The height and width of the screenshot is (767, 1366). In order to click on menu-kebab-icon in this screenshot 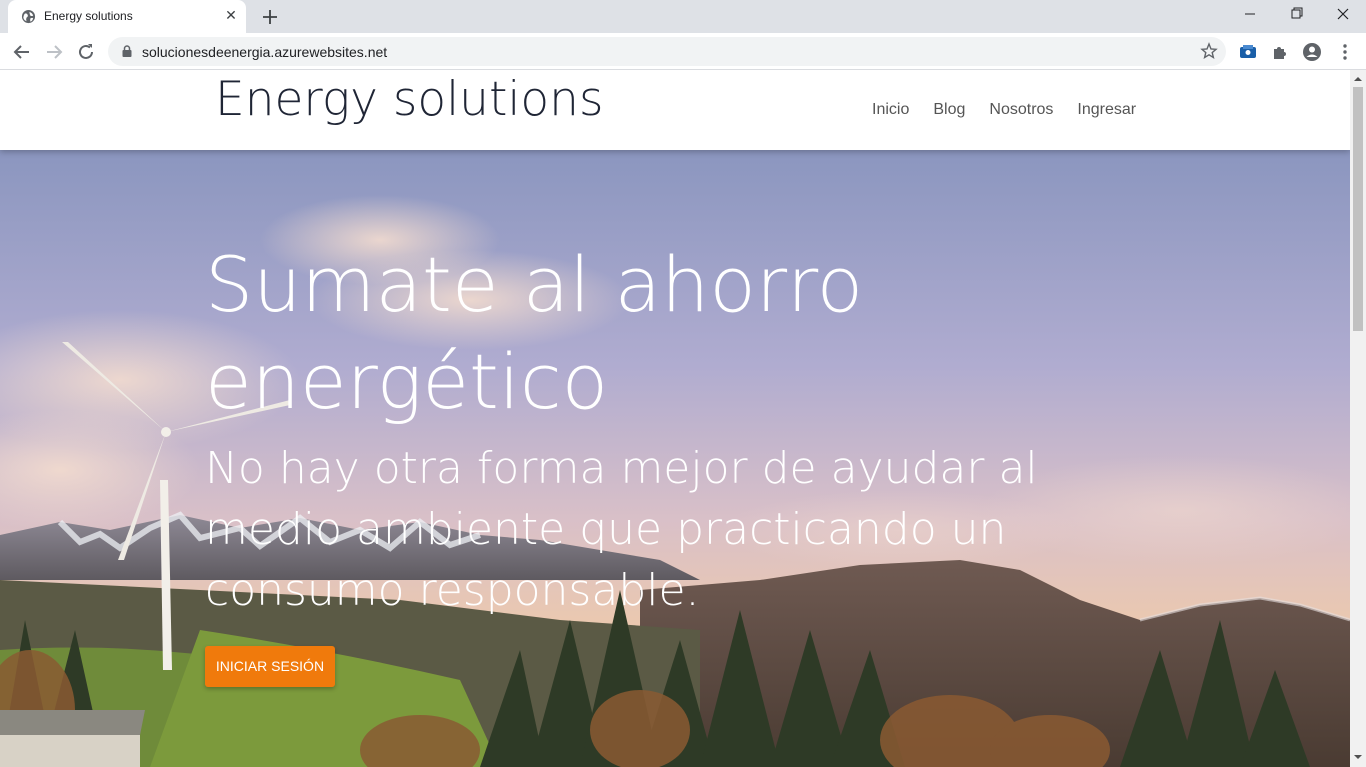, I will do `click(1345, 52)`.